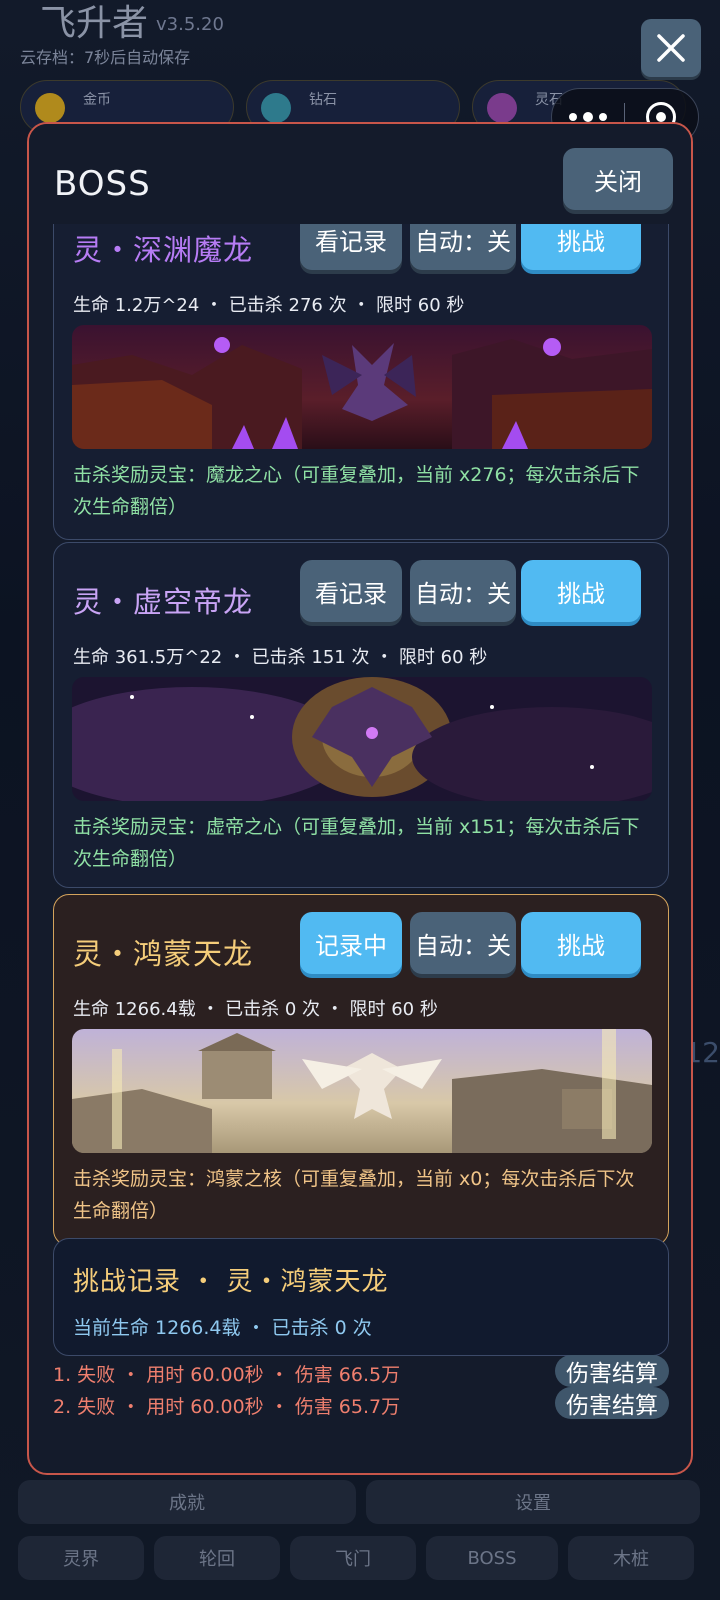 The height and width of the screenshot is (1600, 720). Describe the element at coordinates (97, 100) in the screenshot. I see `gold-label: 金币` at that location.